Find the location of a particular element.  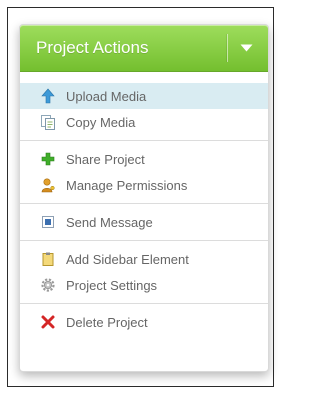

menu-item-share-project: Share Project is located at coordinates (144, 159).